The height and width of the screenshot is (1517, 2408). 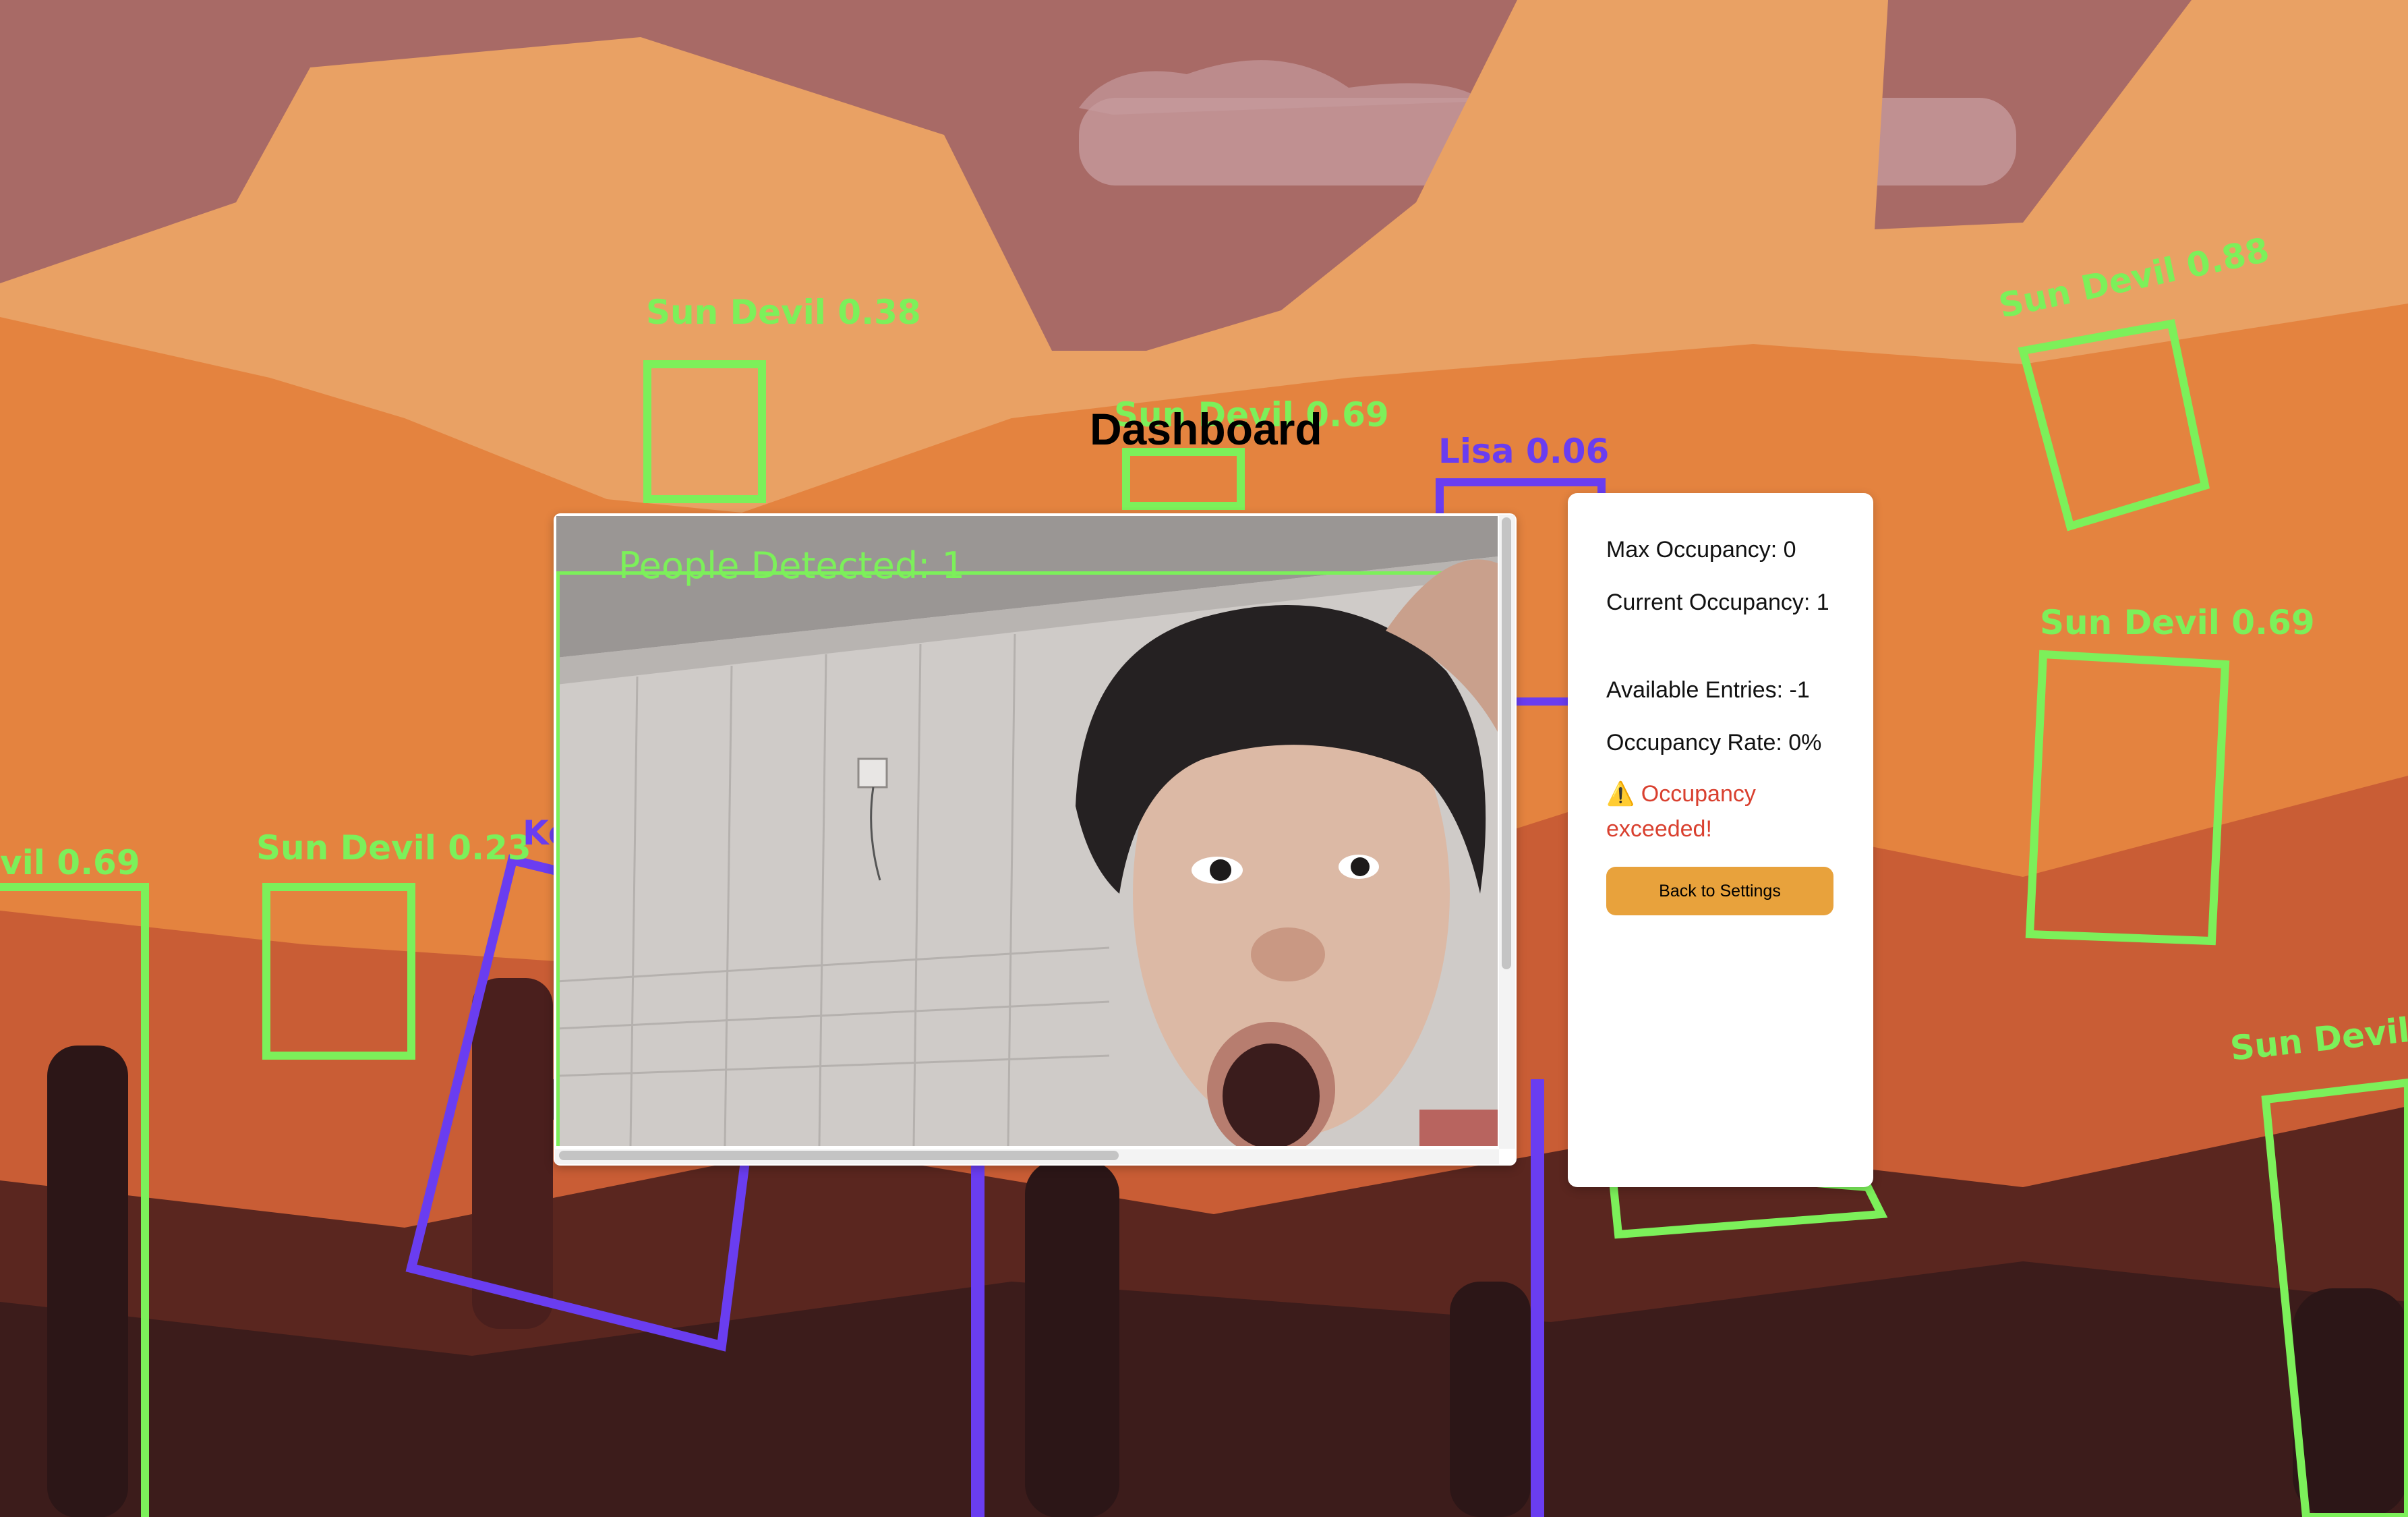 What do you see at coordinates (1720, 891) in the screenshot?
I see `back-to-settings-button: Back to Settings` at bounding box center [1720, 891].